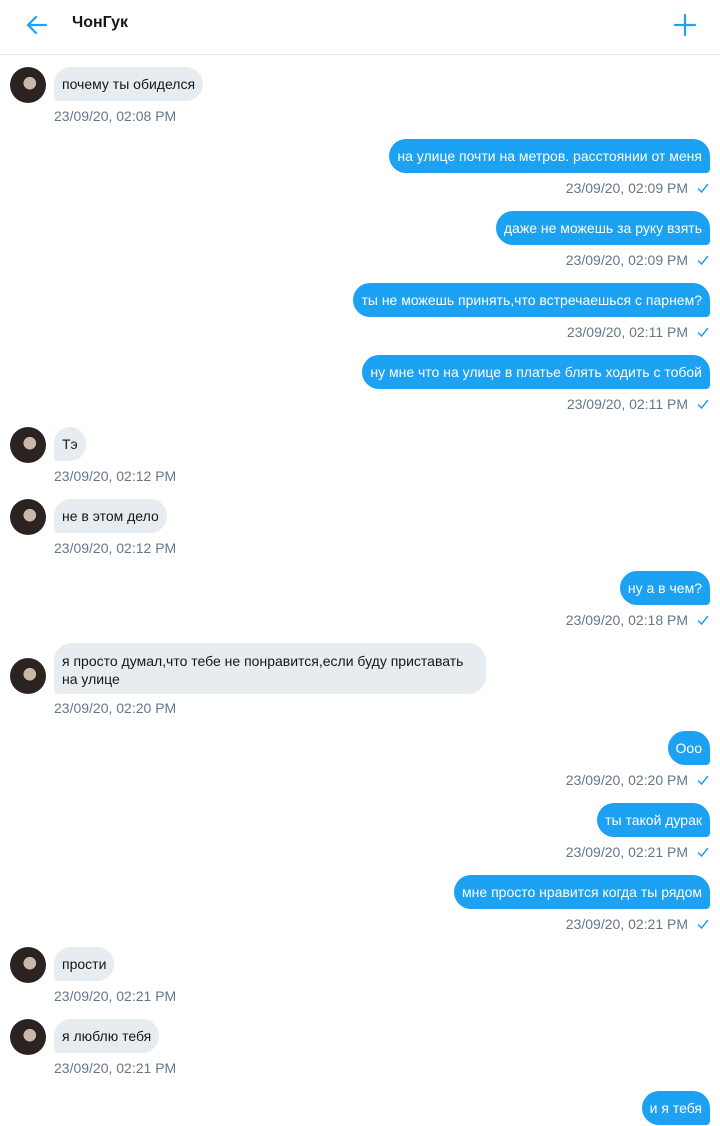  I want to click on message-timestamp: 23/09/20, 02:08 PM, so click(115, 116).